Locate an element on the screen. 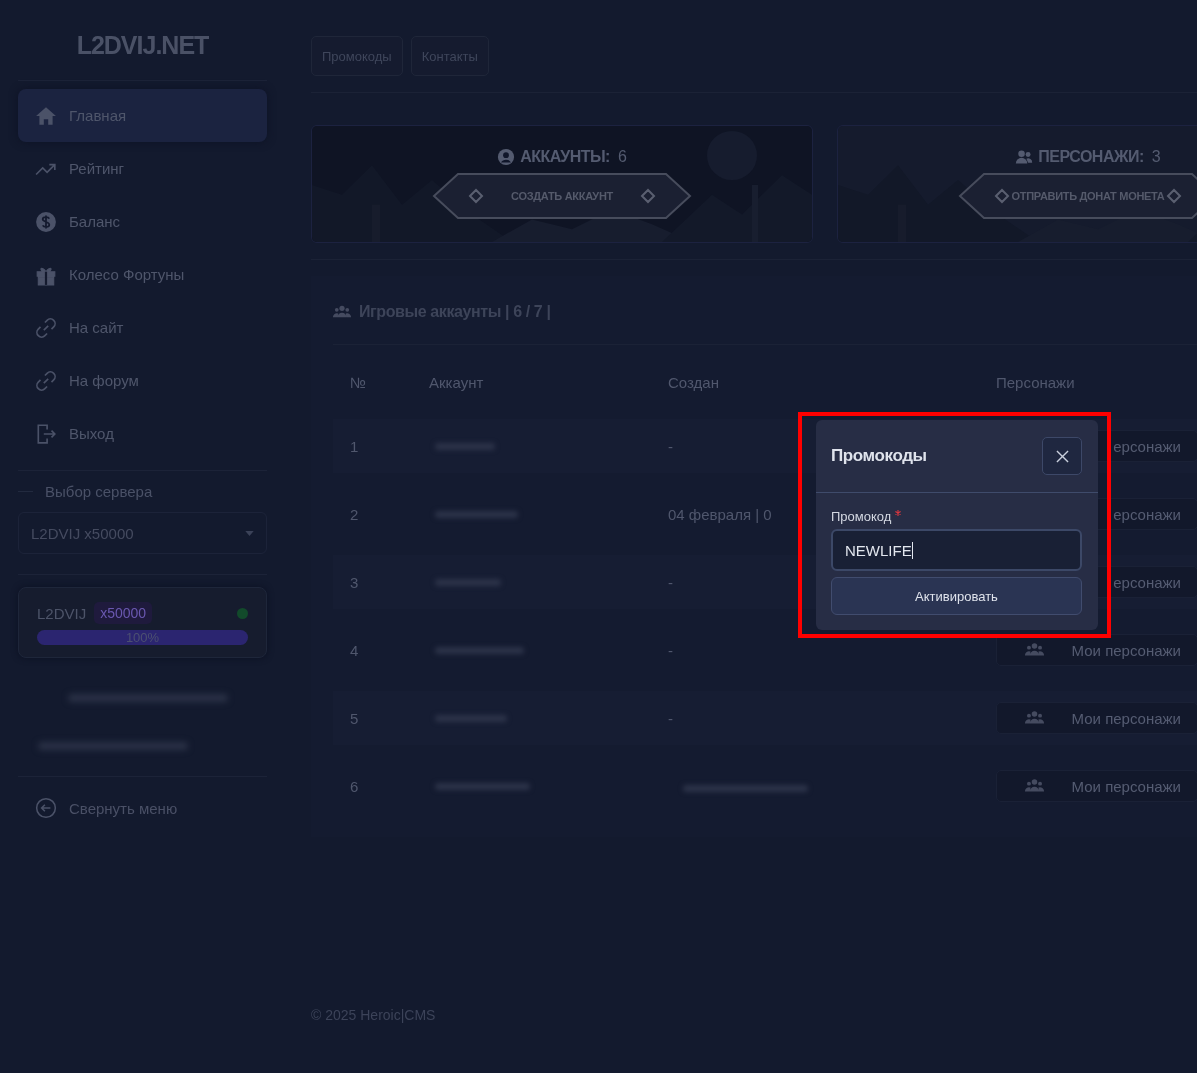 The image size is (1197, 1073). close-button is located at coordinates (1062, 456).